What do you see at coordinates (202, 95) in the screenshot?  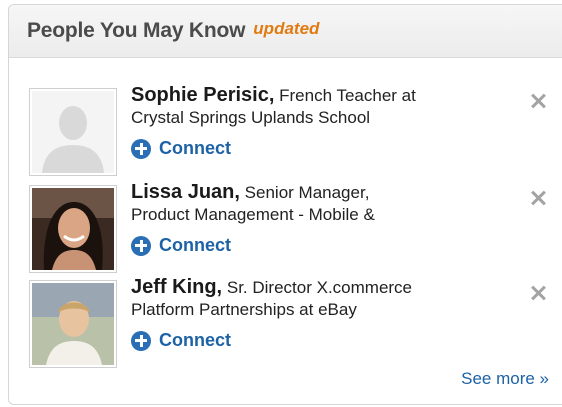 I see `person-name: Sophie Perisic,` at bounding box center [202, 95].